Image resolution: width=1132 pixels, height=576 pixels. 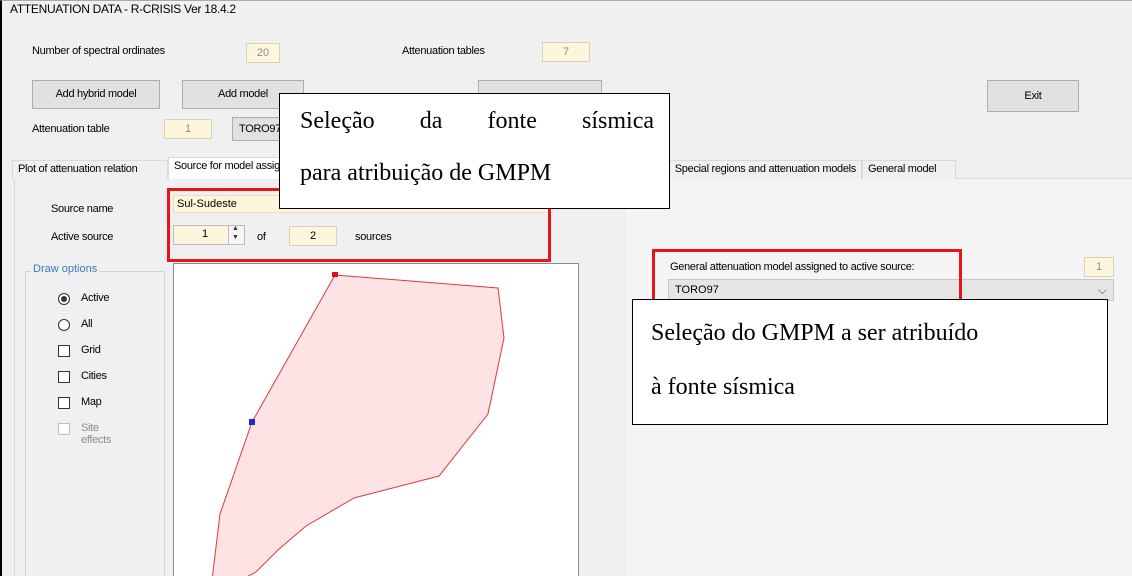 What do you see at coordinates (1102, 290) in the screenshot?
I see `chevron-down-icon: ⌵` at bounding box center [1102, 290].